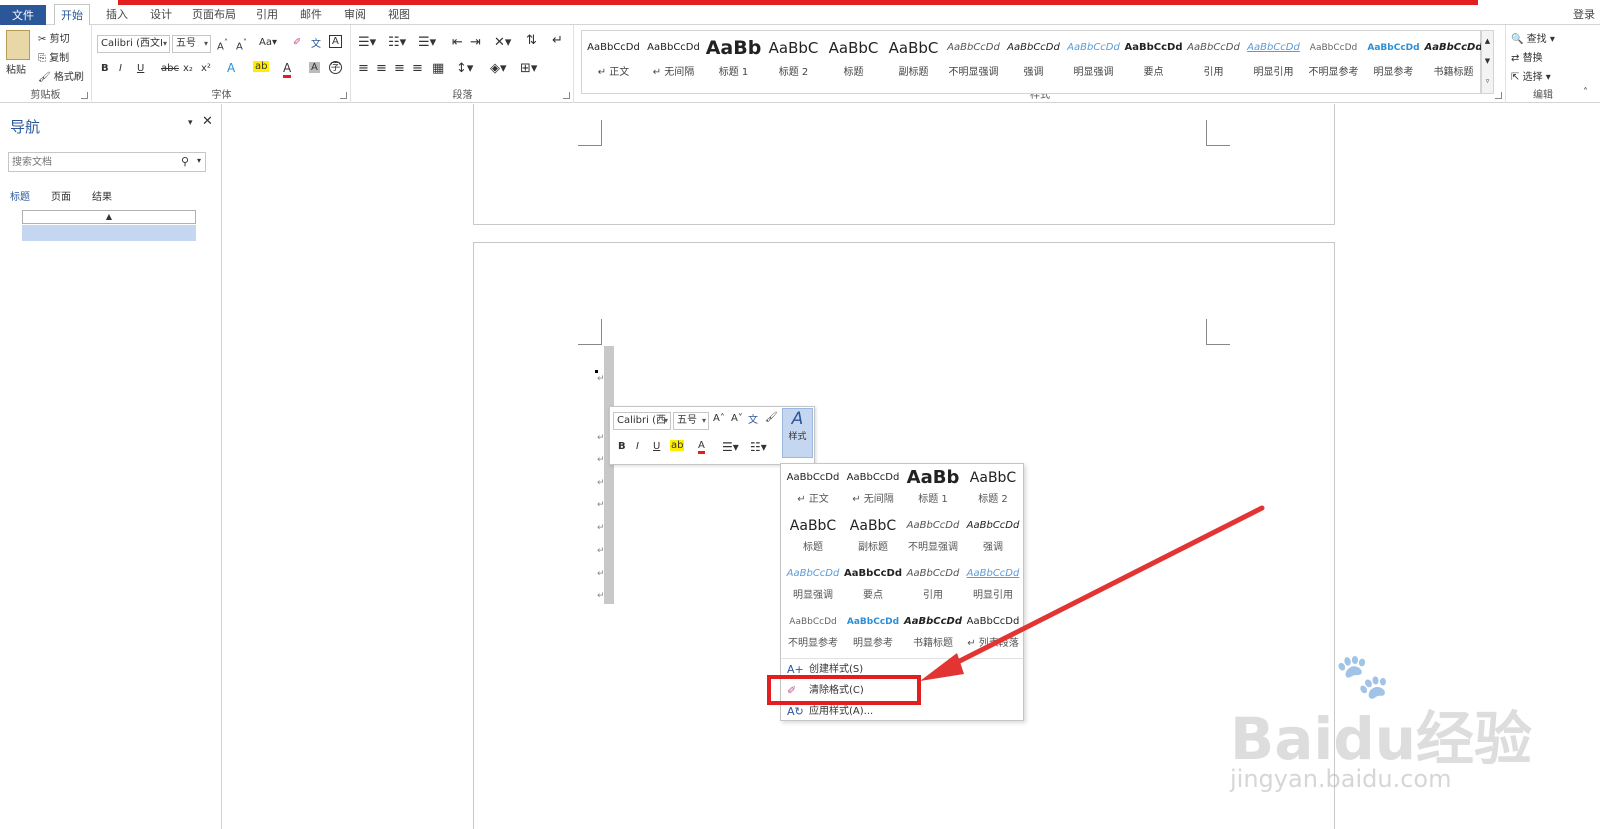  What do you see at coordinates (813, 537) in the screenshot?
I see `menu-style-title: AaBbC 标题` at bounding box center [813, 537].